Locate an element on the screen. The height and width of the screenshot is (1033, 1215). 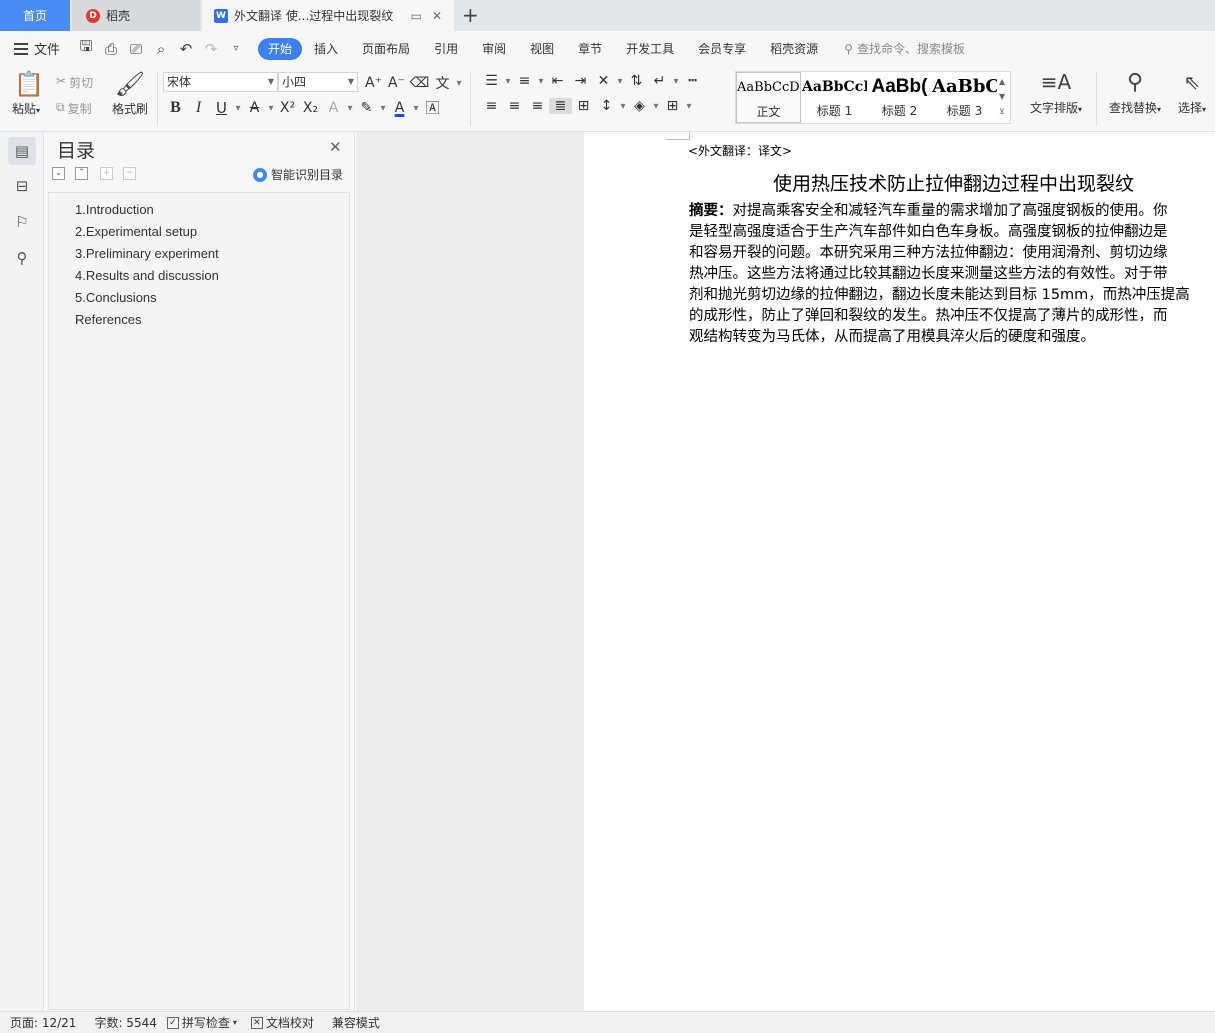
close-icon: ✕ is located at coordinates (335, 147).